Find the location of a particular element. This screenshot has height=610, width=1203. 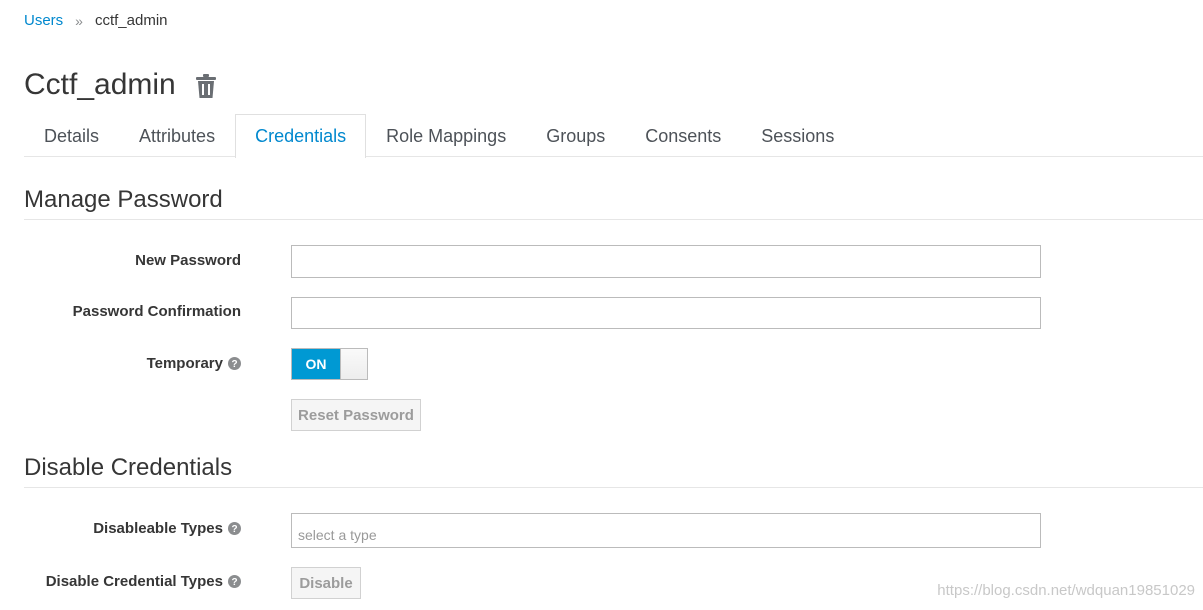

password-confirmation-label: Password Confirmation is located at coordinates (157, 311).